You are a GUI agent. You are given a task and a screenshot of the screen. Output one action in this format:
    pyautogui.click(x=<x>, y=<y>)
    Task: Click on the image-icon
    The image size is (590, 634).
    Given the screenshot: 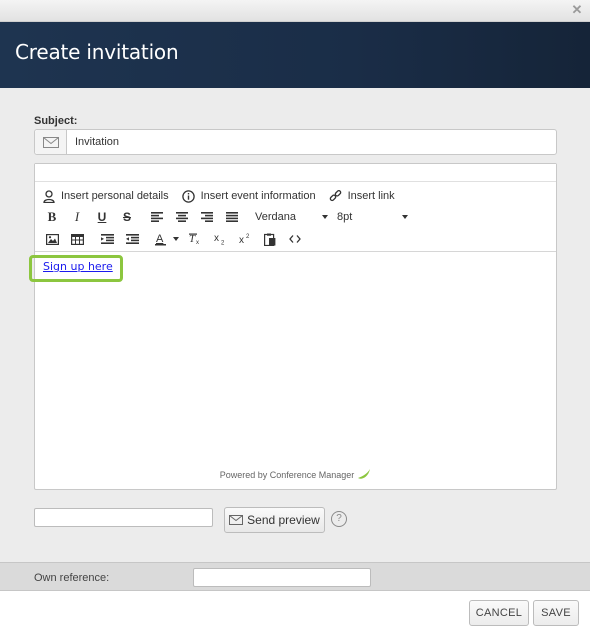 What is the action you would take?
    pyautogui.click(x=52, y=239)
    